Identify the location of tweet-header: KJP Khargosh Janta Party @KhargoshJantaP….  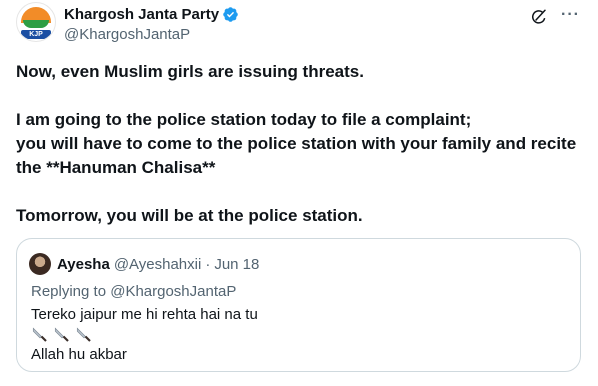
(301, 24).